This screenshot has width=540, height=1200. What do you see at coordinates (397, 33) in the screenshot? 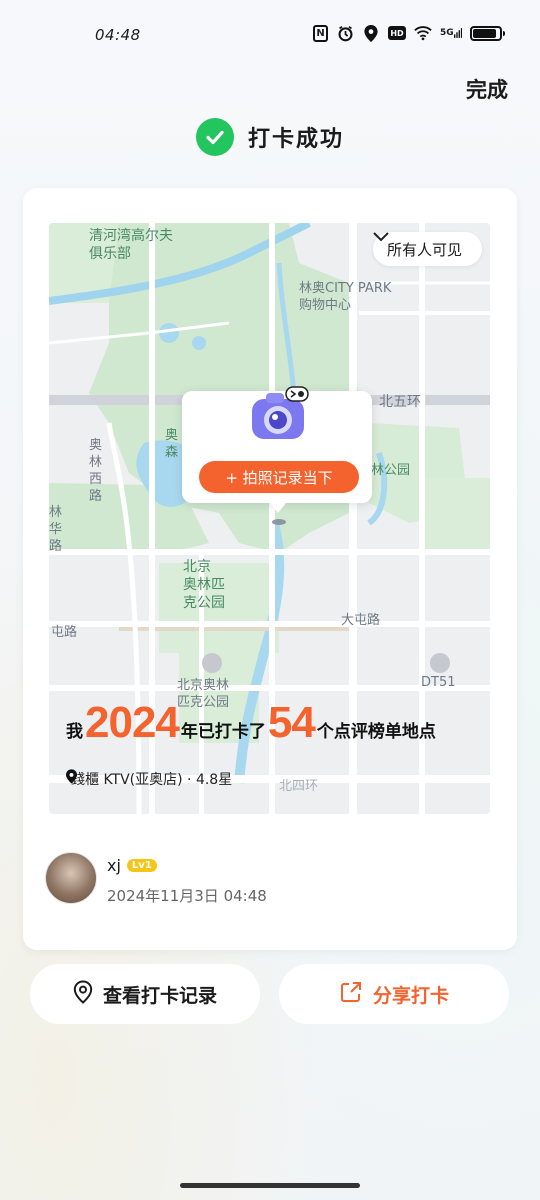
I see `hd-icon: HD` at bounding box center [397, 33].